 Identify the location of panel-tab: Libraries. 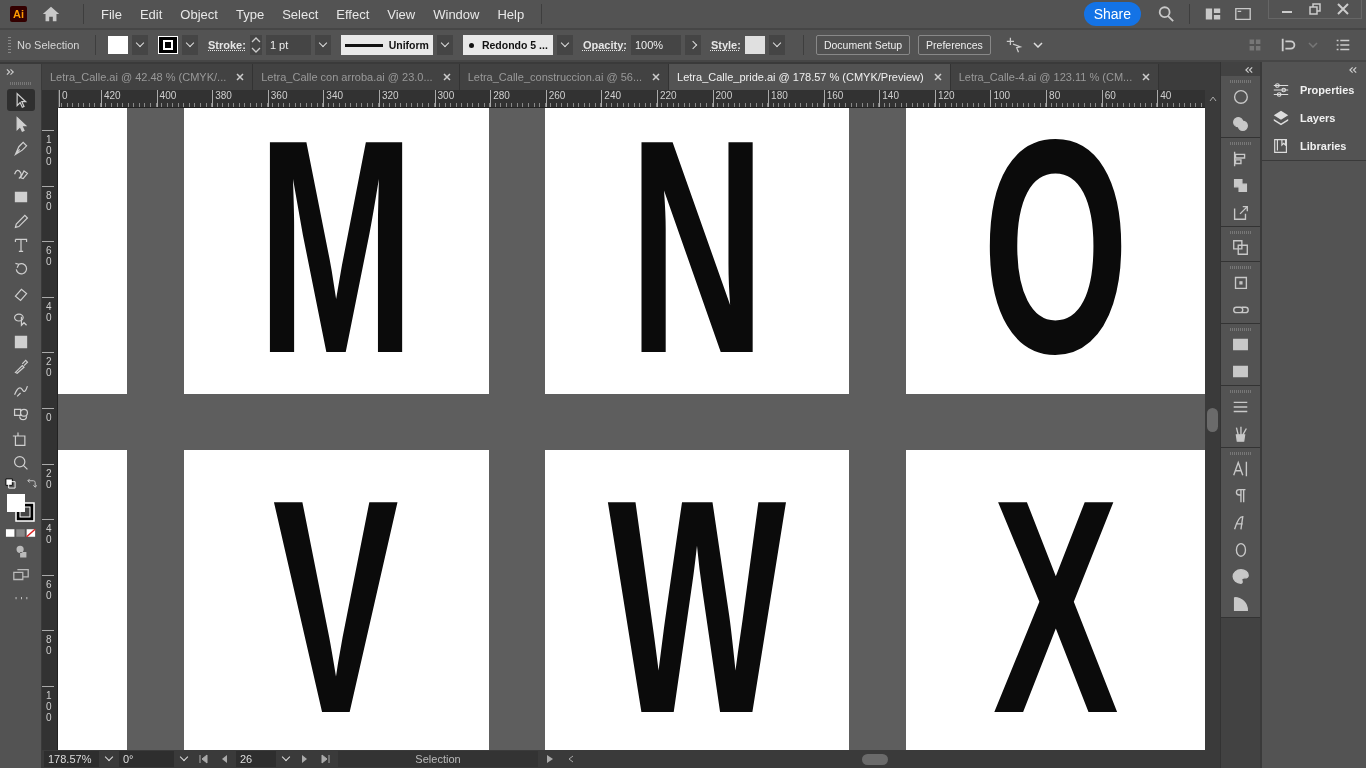
(1319, 146).